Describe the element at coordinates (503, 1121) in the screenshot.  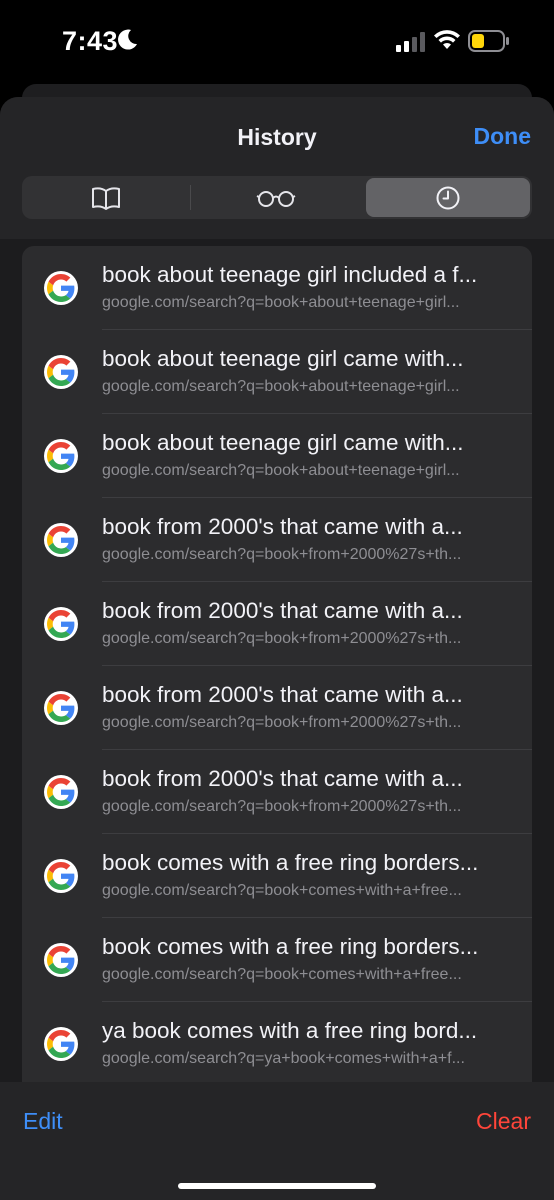
I see `clear-button: Clear` at that location.